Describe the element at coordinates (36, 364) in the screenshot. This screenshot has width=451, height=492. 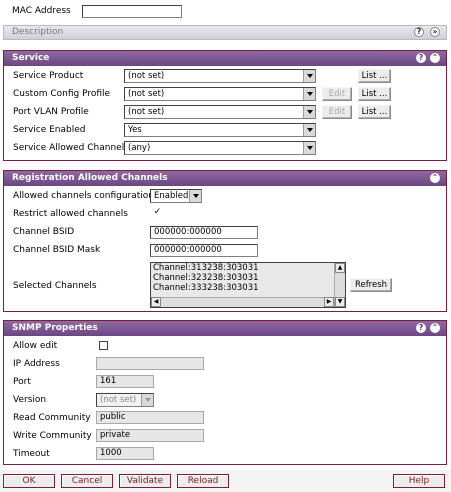
I see `ip-address-label: IP Address` at that location.